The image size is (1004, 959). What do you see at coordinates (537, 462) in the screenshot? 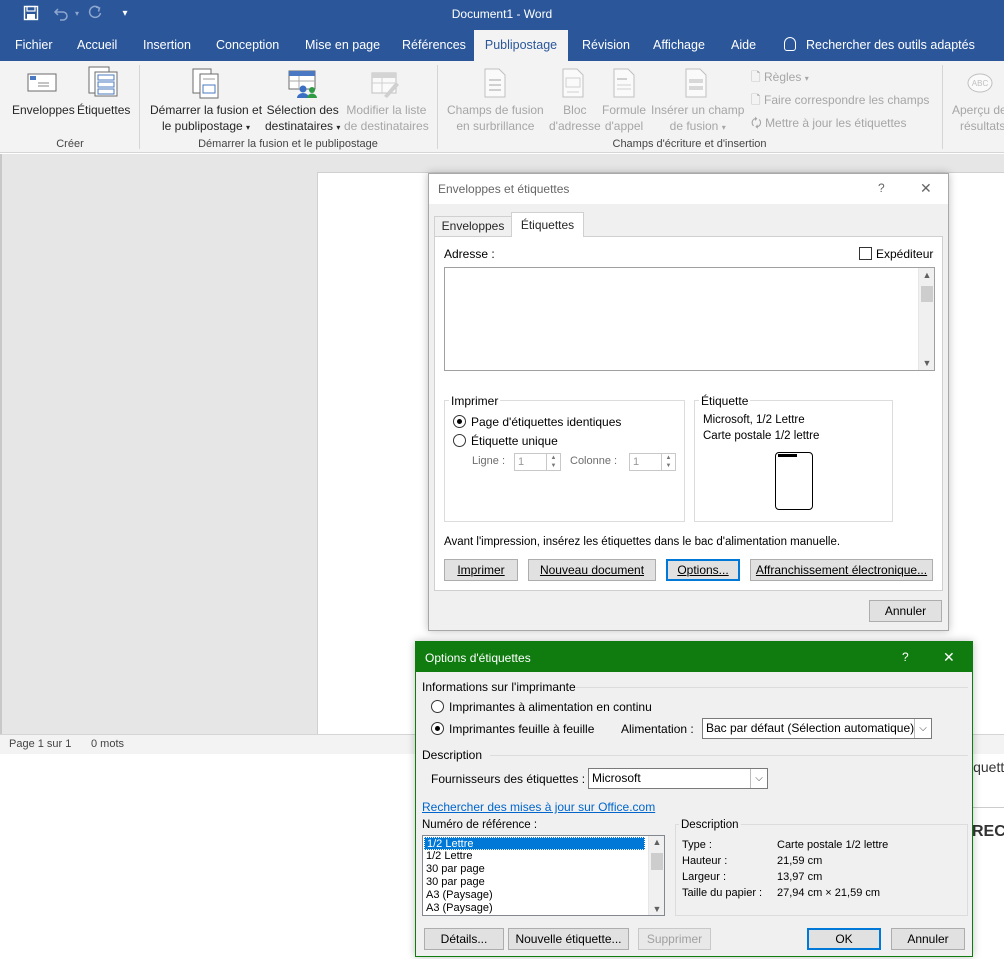
I see `row-spinner: 1 ▲ ▼` at bounding box center [537, 462].